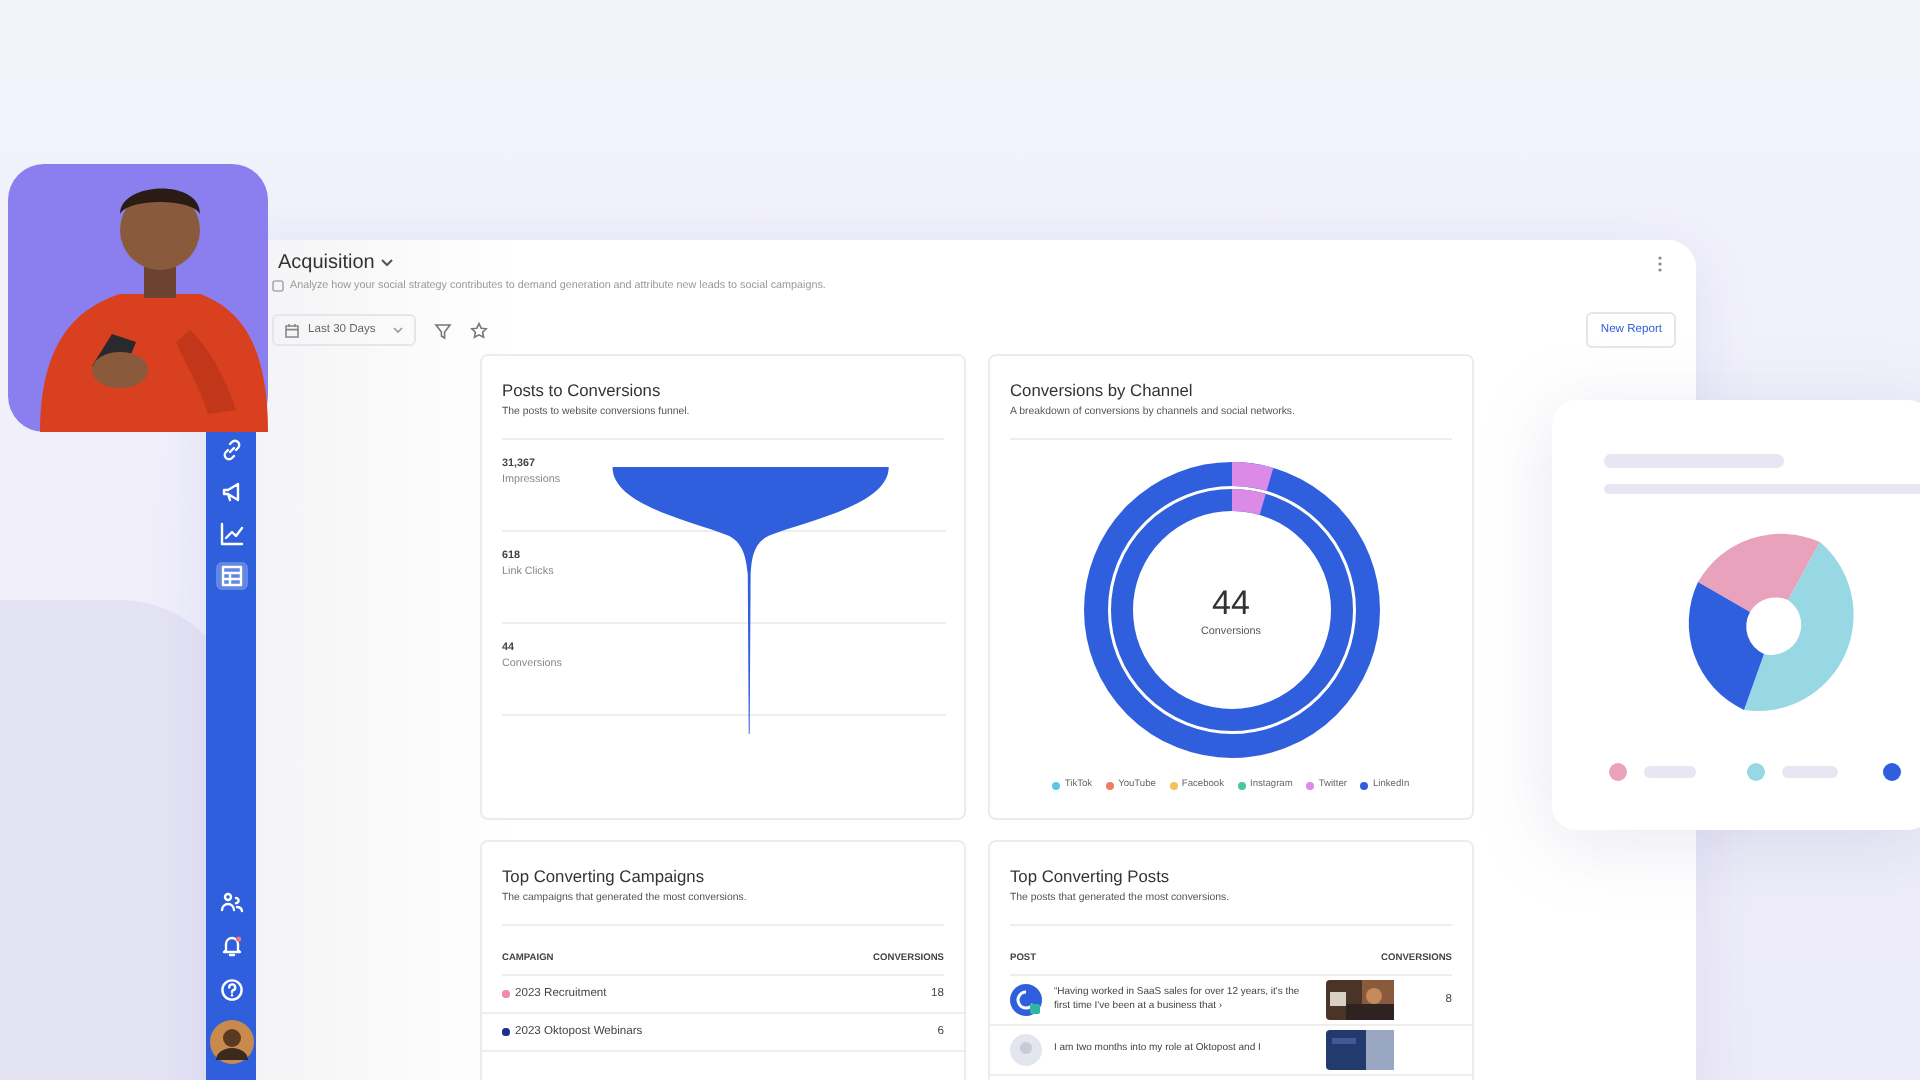 This screenshot has width=1920, height=1080. Describe the element at coordinates (278, 286) in the screenshot. I see `info-icon` at that location.